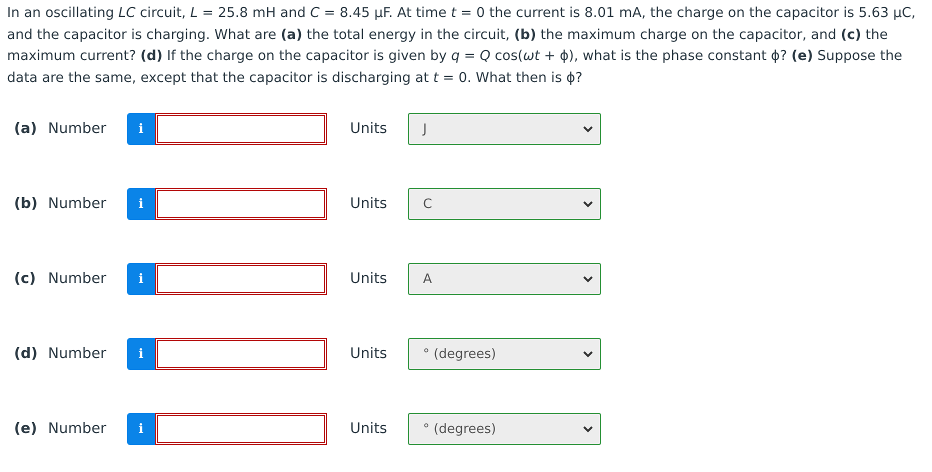 The height and width of the screenshot is (472, 932). What do you see at coordinates (504, 129) in the screenshot?
I see `units-dropdown: J` at bounding box center [504, 129].